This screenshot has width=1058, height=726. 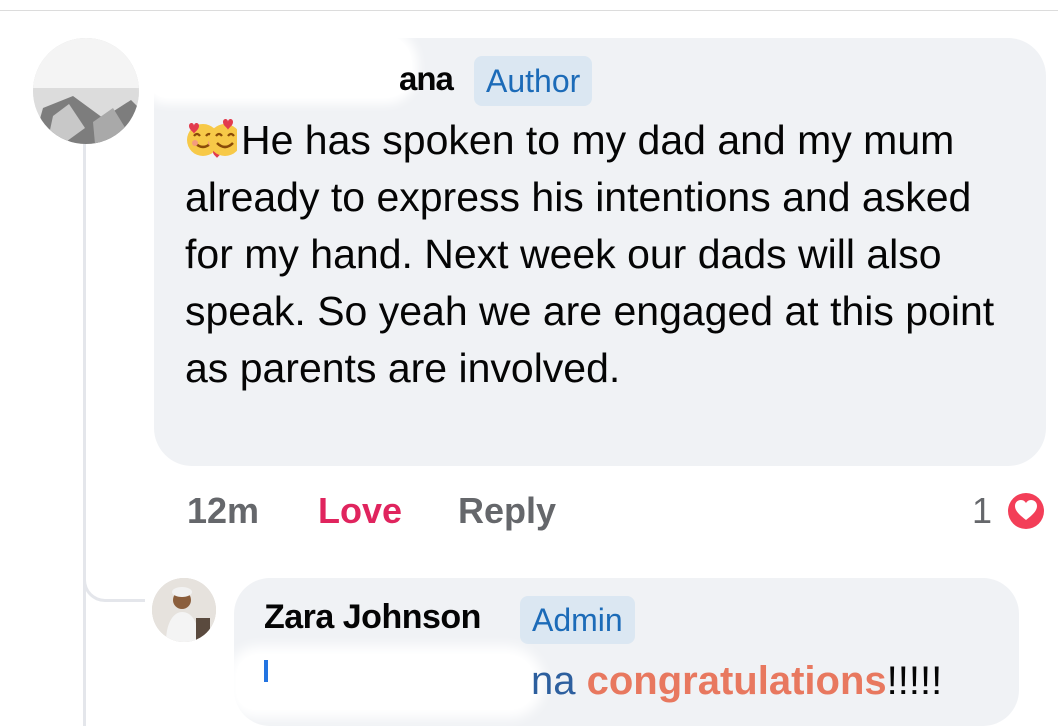 I want to click on commenter-avatar, so click(x=86, y=91).